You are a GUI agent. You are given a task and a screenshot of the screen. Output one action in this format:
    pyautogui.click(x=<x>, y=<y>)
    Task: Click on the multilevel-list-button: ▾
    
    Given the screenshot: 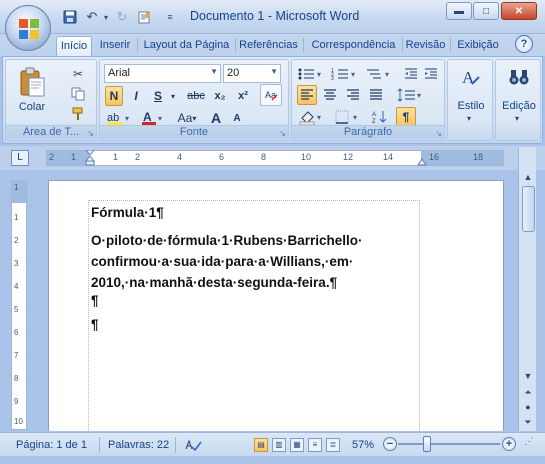 What is the action you would take?
    pyautogui.click(x=379, y=74)
    